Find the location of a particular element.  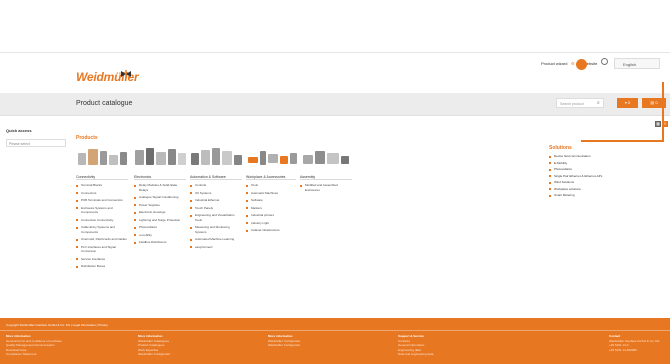

highlight-bracket is located at coordinates (622, 112).